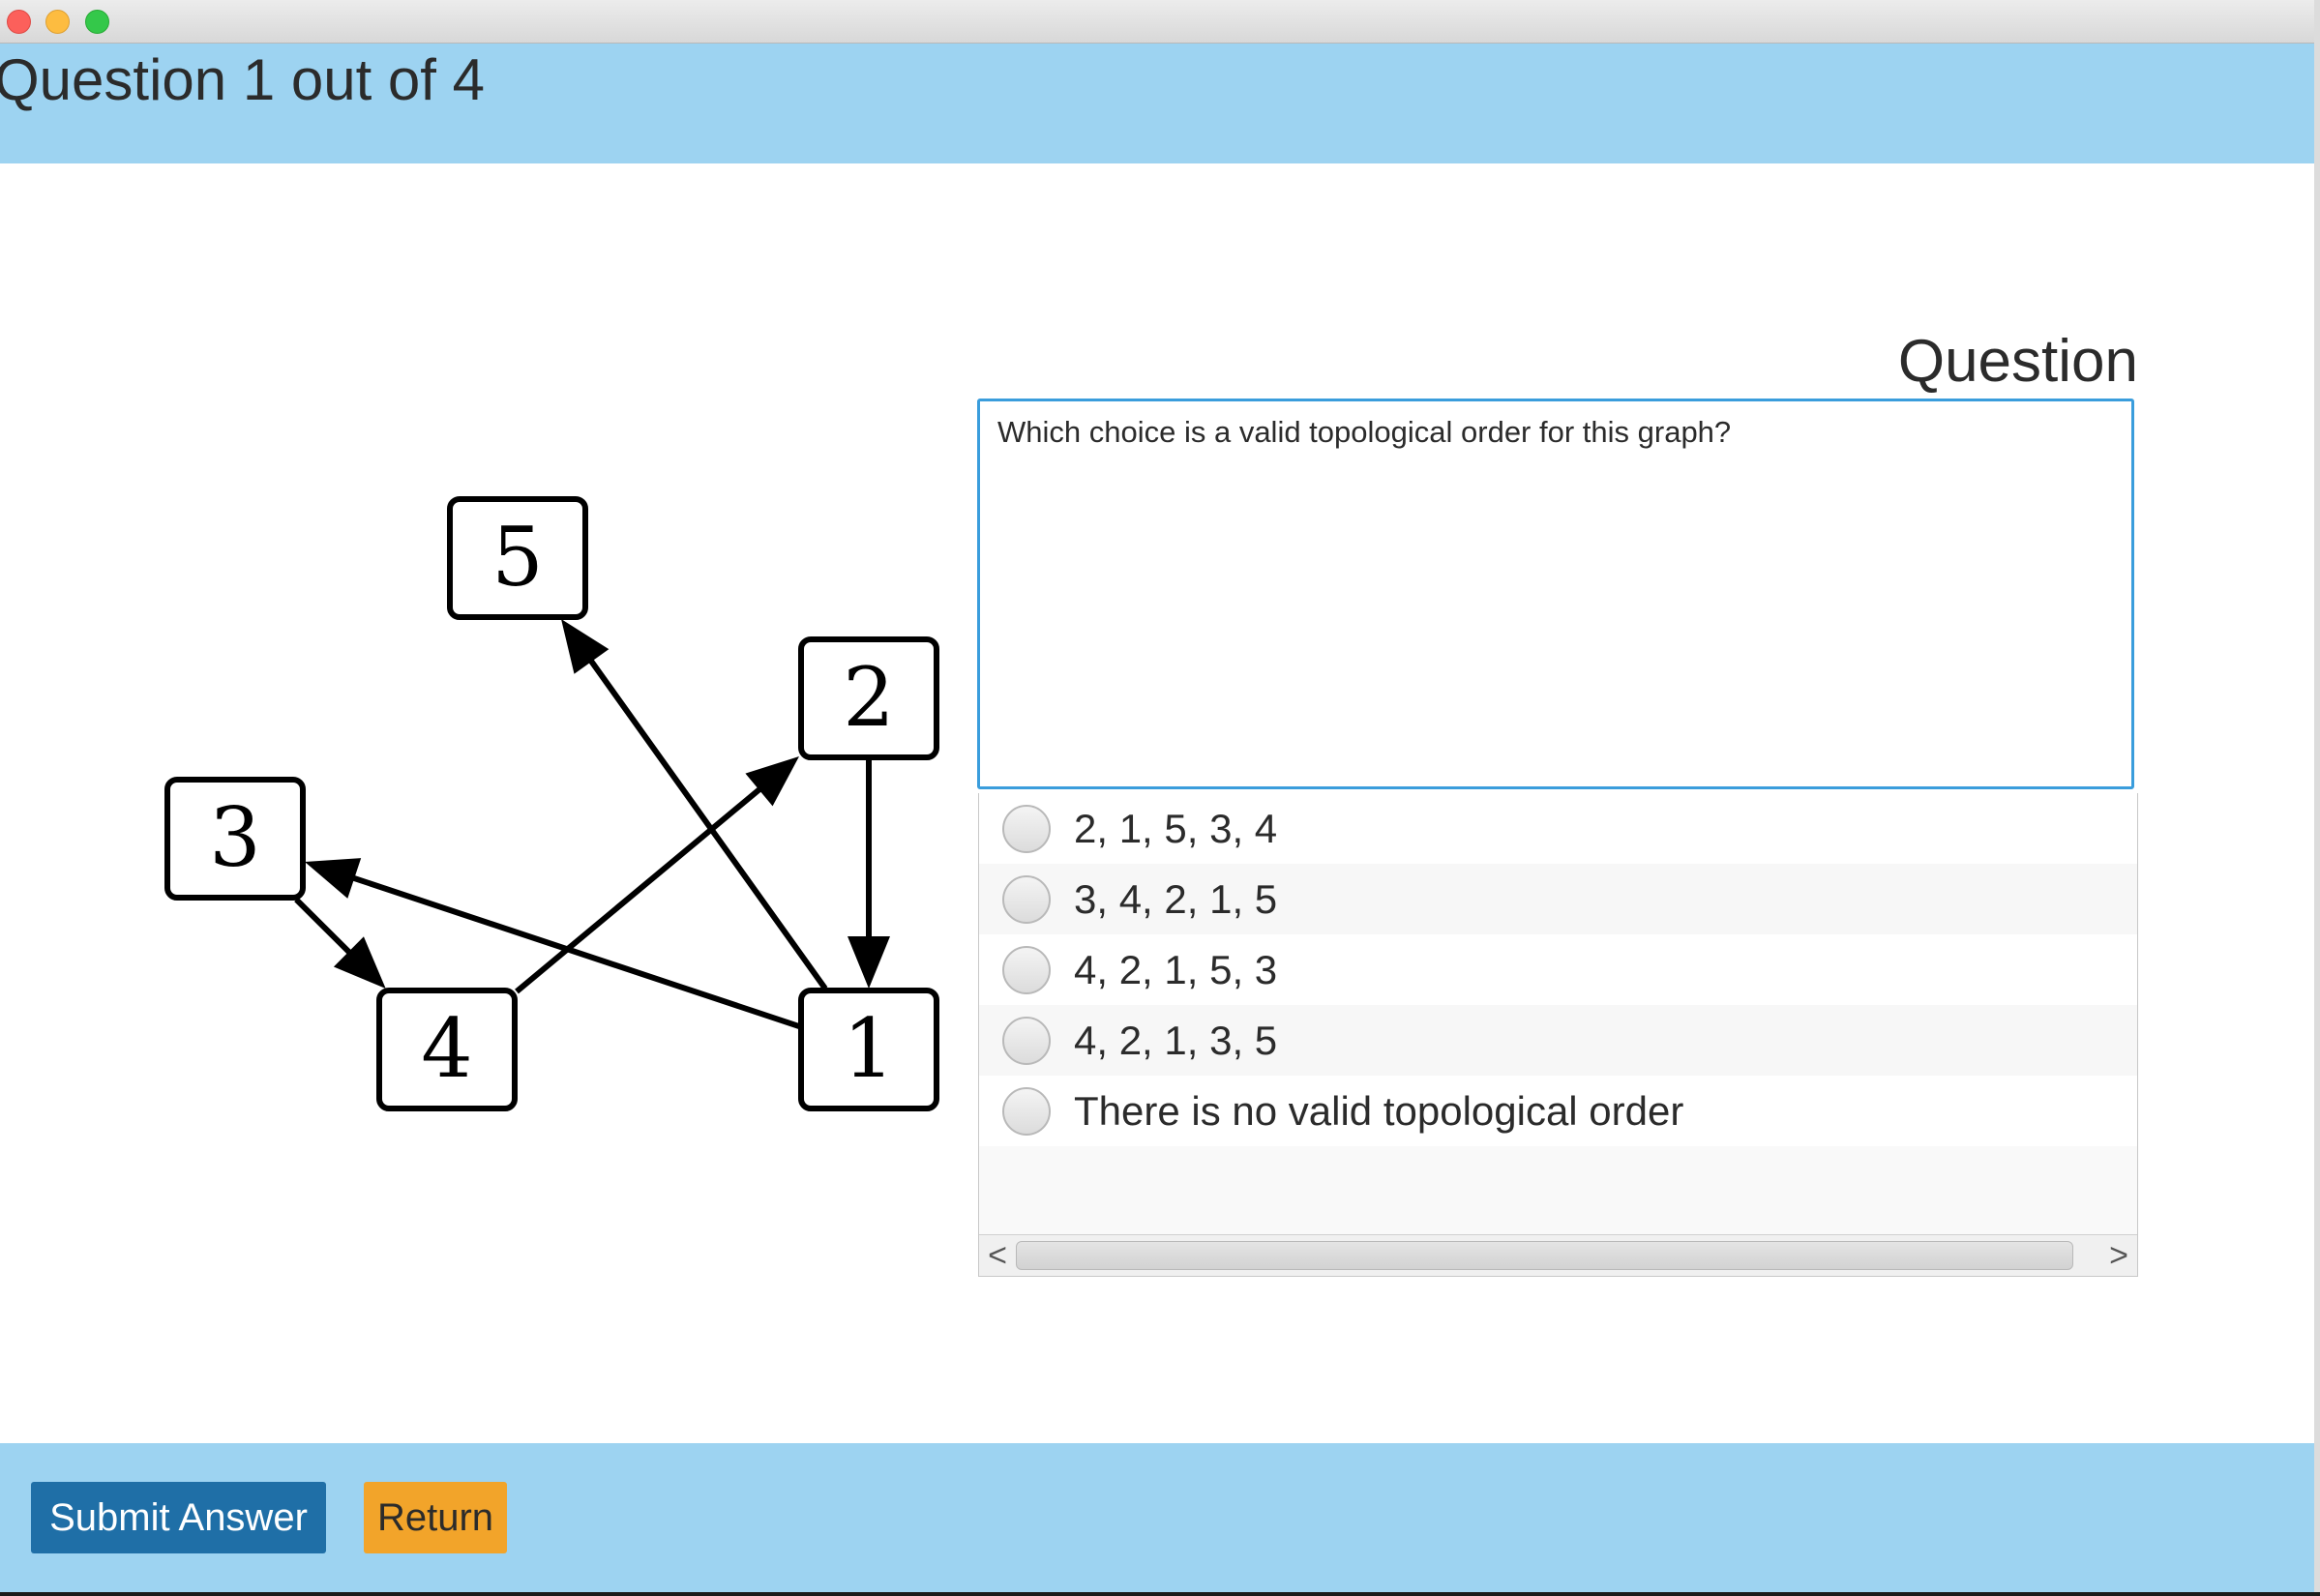  Describe the element at coordinates (2118, 1255) in the screenshot. I see `scroll-right-icon: >` at that location.